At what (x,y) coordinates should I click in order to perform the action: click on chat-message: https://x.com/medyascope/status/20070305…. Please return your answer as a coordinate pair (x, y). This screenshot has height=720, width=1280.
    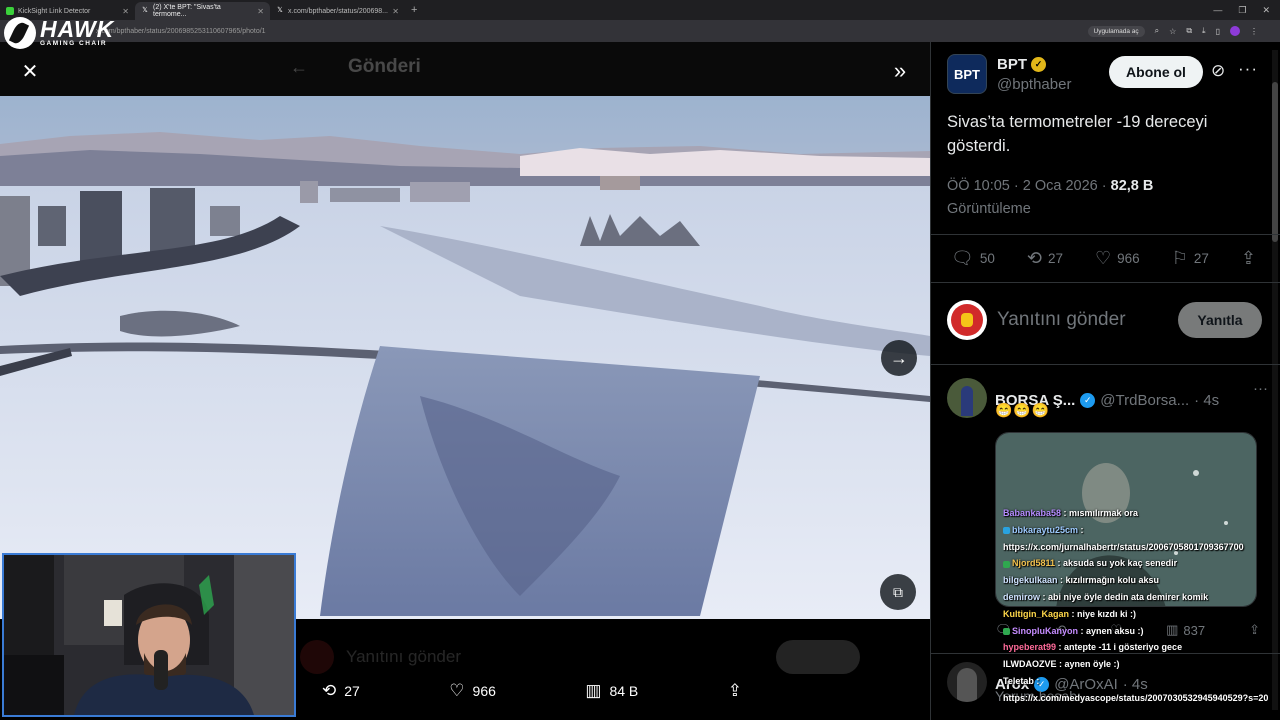
    Looking at the image, I should click on (1141, 698).